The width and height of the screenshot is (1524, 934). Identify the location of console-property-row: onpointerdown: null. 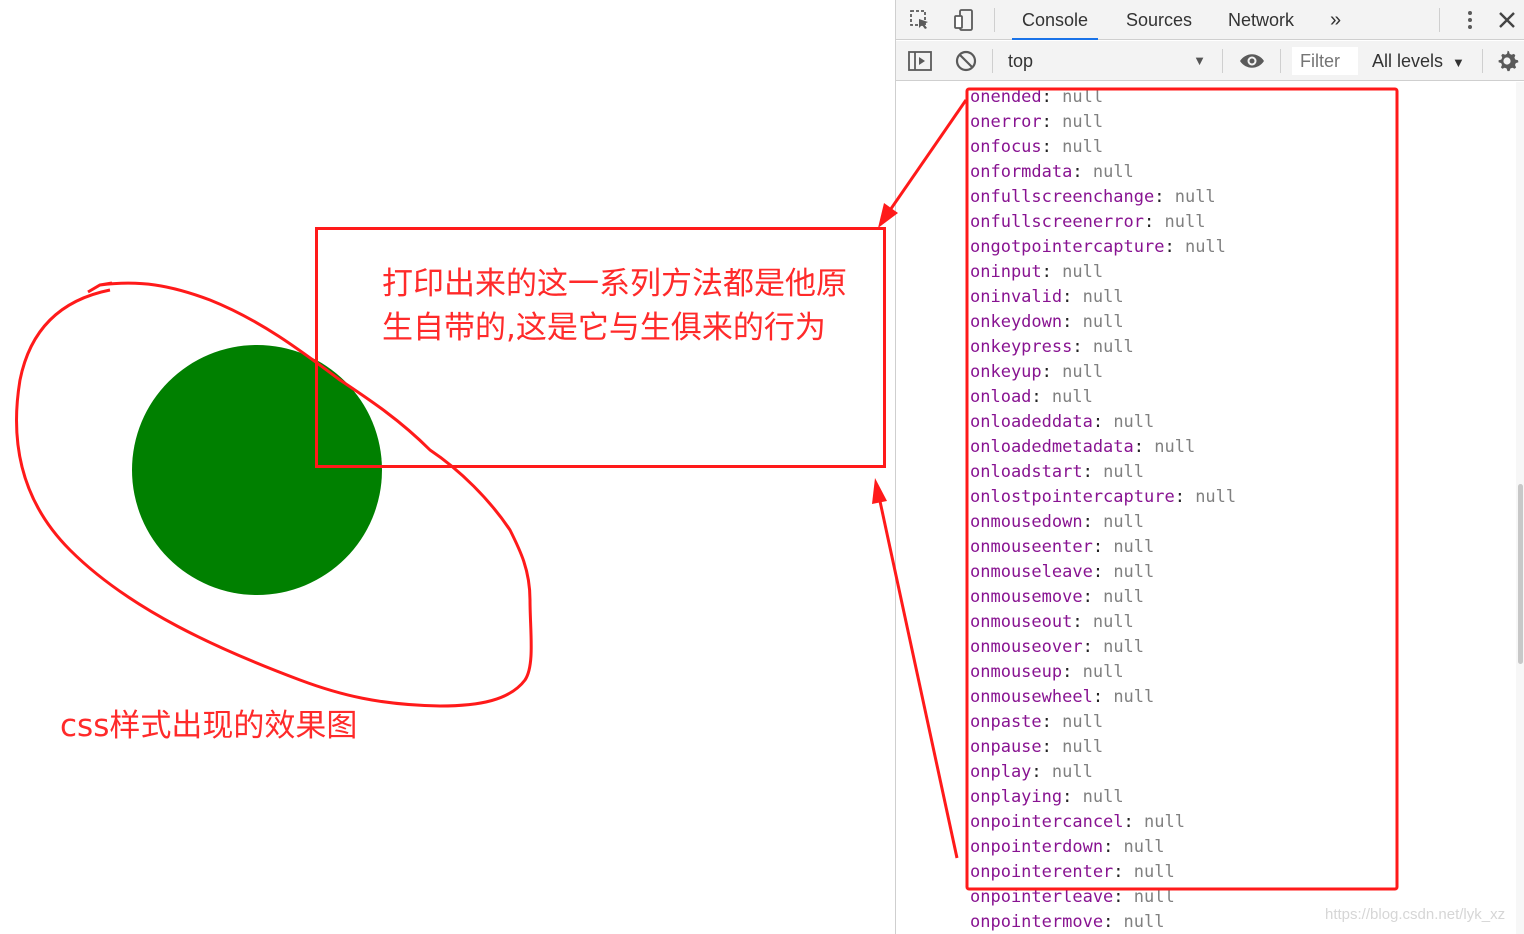
(1067, 847).